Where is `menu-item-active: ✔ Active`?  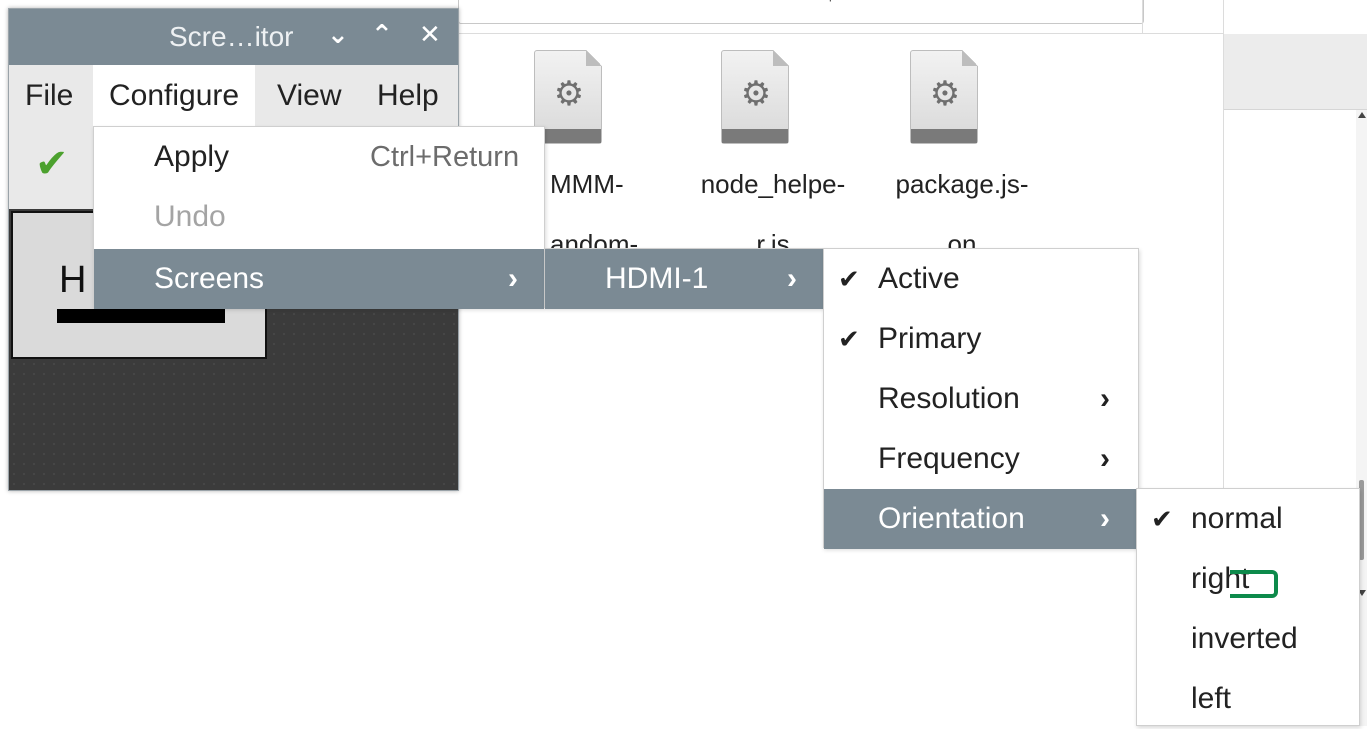 menu-item-active: ✔ Active is located at coordinates (981, 279).